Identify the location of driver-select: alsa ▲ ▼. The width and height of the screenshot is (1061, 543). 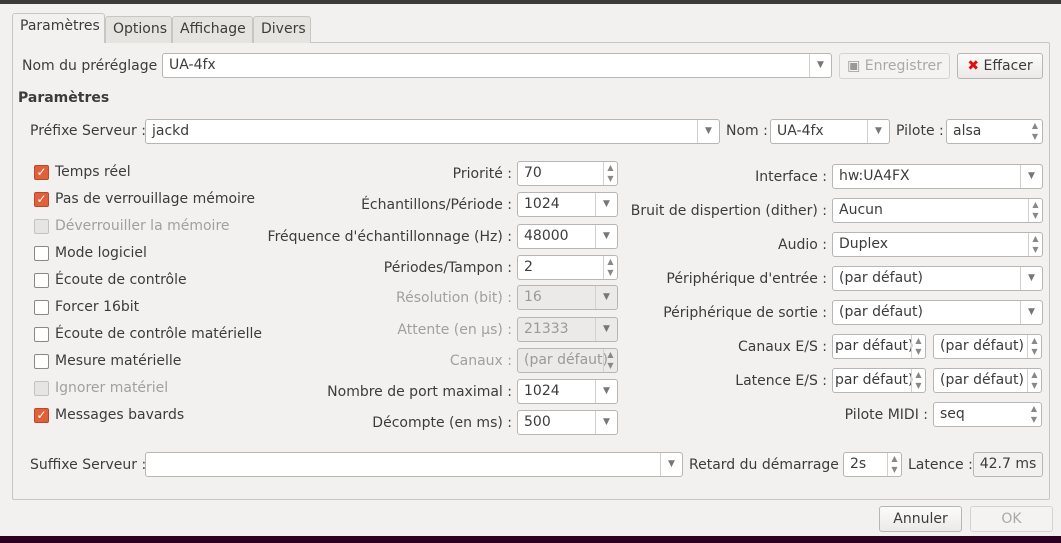
(994, 131).